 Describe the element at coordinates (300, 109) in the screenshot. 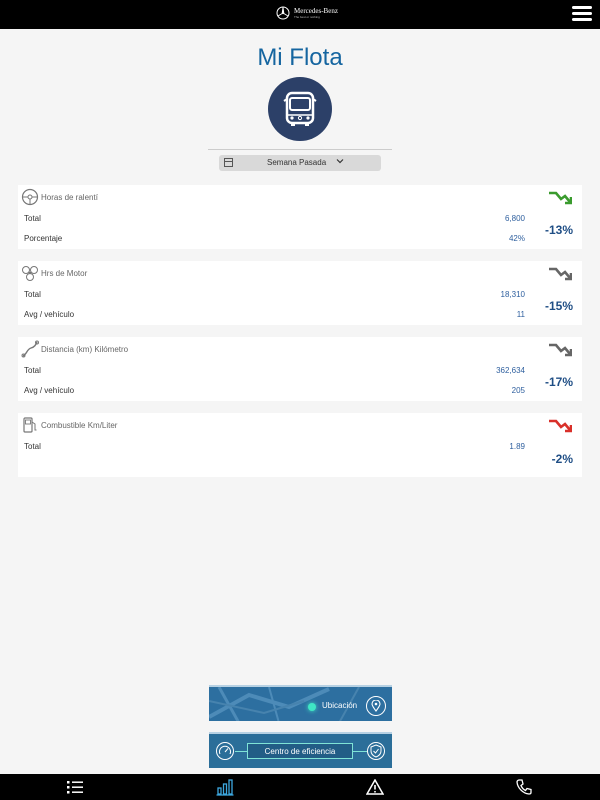

I see `bus-icon` at that location.